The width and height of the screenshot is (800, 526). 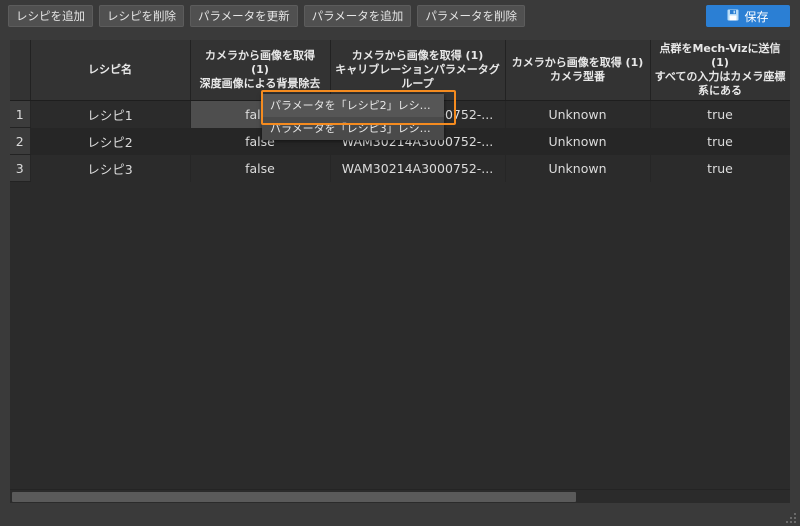 I want to click on floppy-disk-icon, so click(x=733, y=16).